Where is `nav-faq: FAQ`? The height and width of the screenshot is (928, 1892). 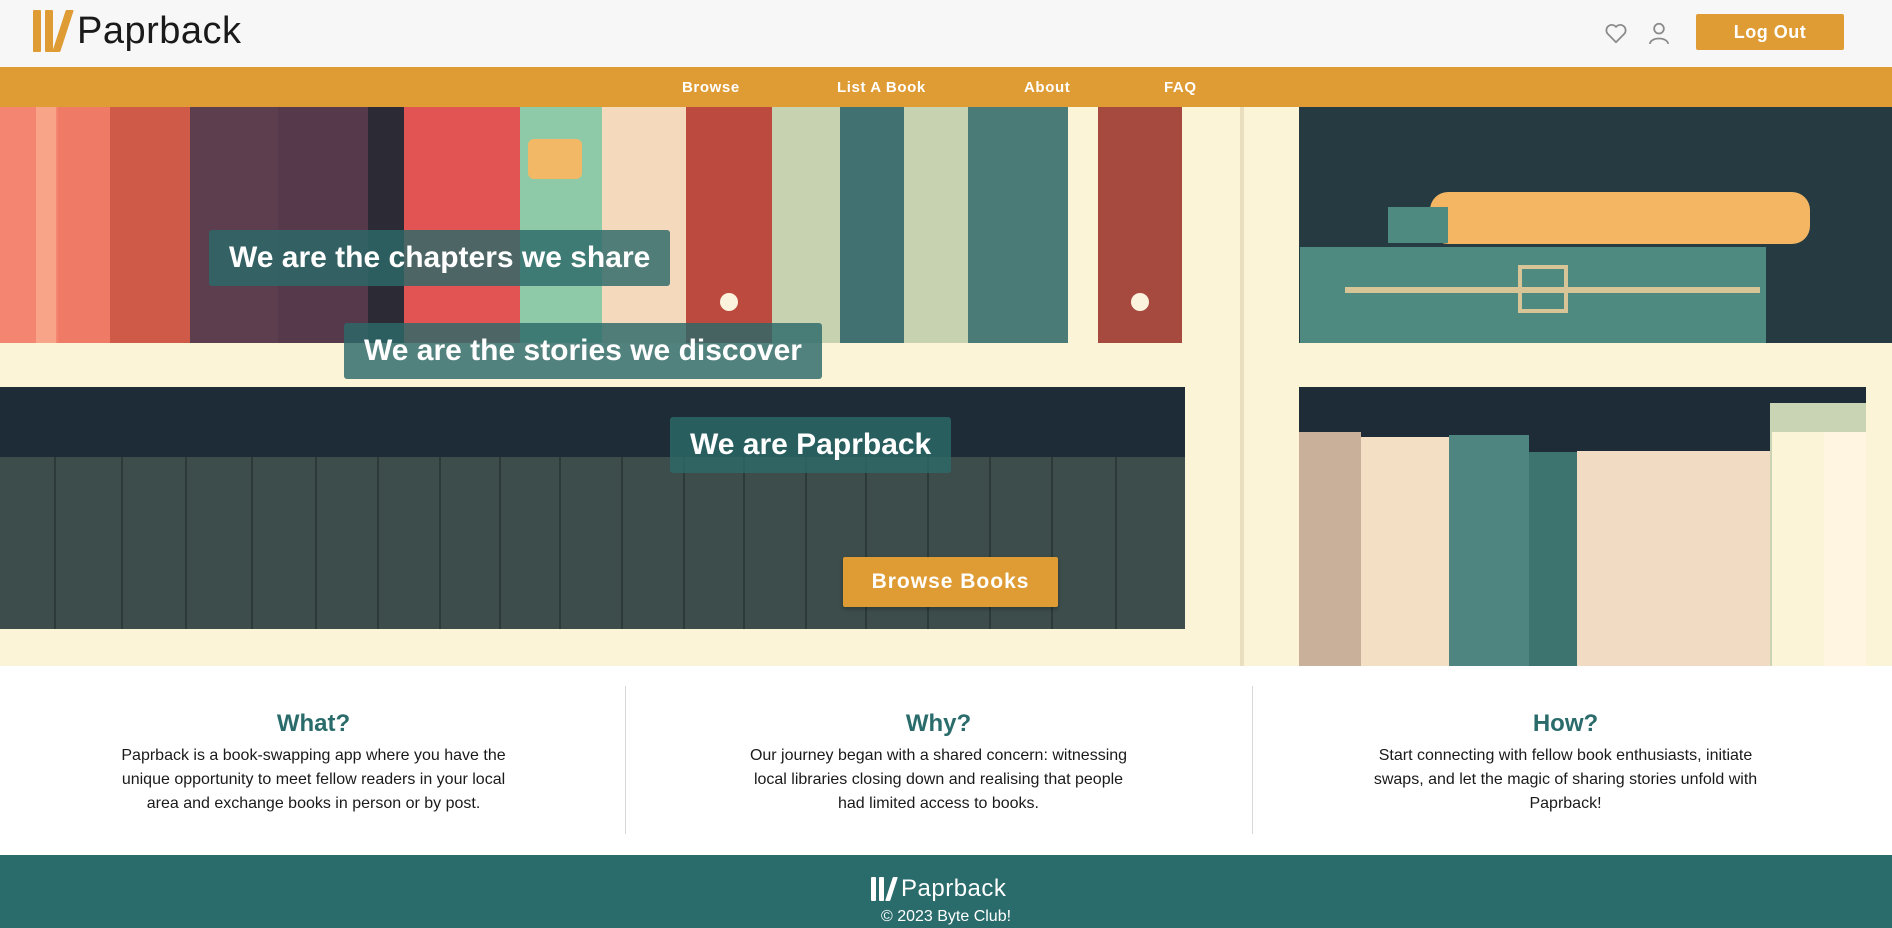
nav-faq: FAQ is located at coordinates (1180, 87).